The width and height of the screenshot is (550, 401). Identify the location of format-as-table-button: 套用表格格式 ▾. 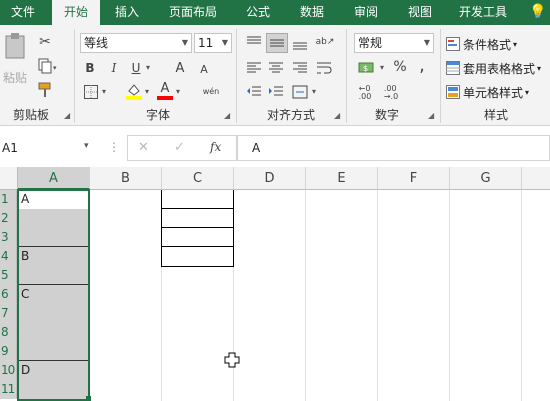
(498, 68).